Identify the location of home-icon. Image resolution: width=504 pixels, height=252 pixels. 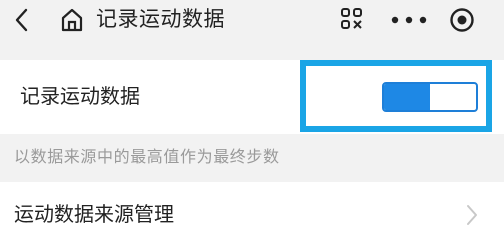
(72, 20).